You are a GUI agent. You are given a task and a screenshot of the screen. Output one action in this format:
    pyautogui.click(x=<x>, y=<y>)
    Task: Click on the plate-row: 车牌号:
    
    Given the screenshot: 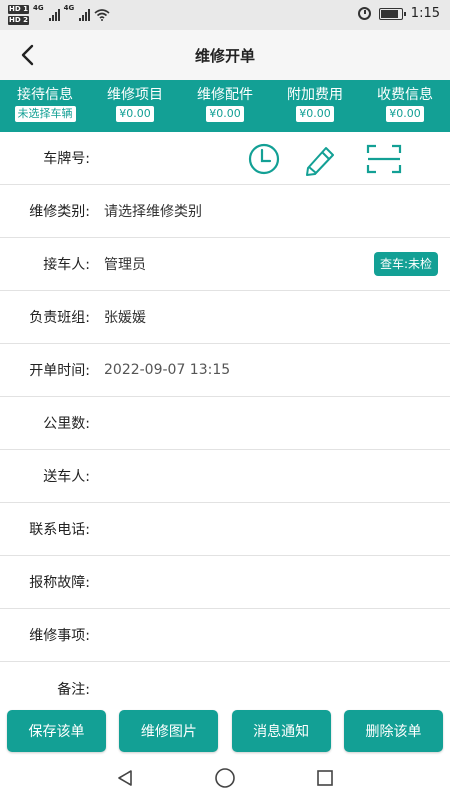 What is the action you would take?
    pyautogui.click(x=225, y=158)
    